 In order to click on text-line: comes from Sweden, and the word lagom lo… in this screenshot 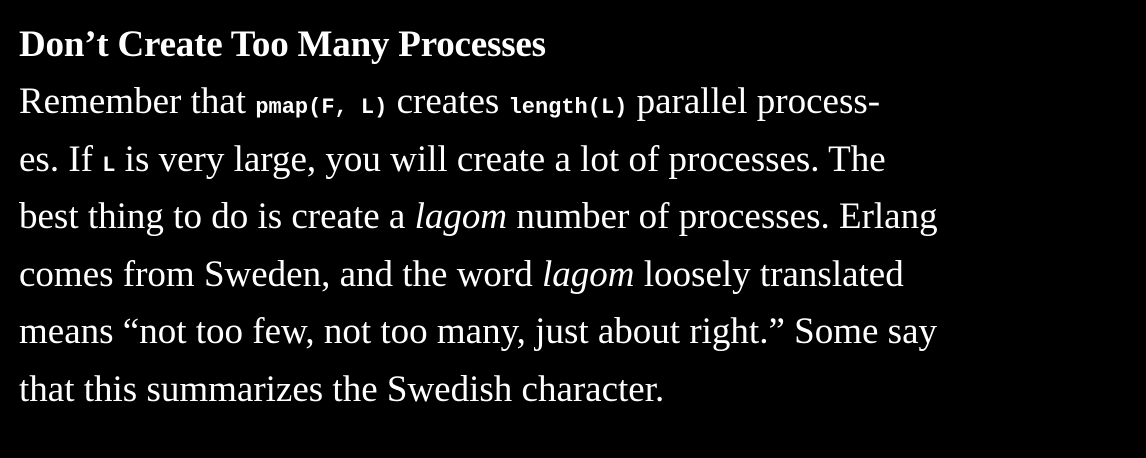, I will do `click(461, 274)`.